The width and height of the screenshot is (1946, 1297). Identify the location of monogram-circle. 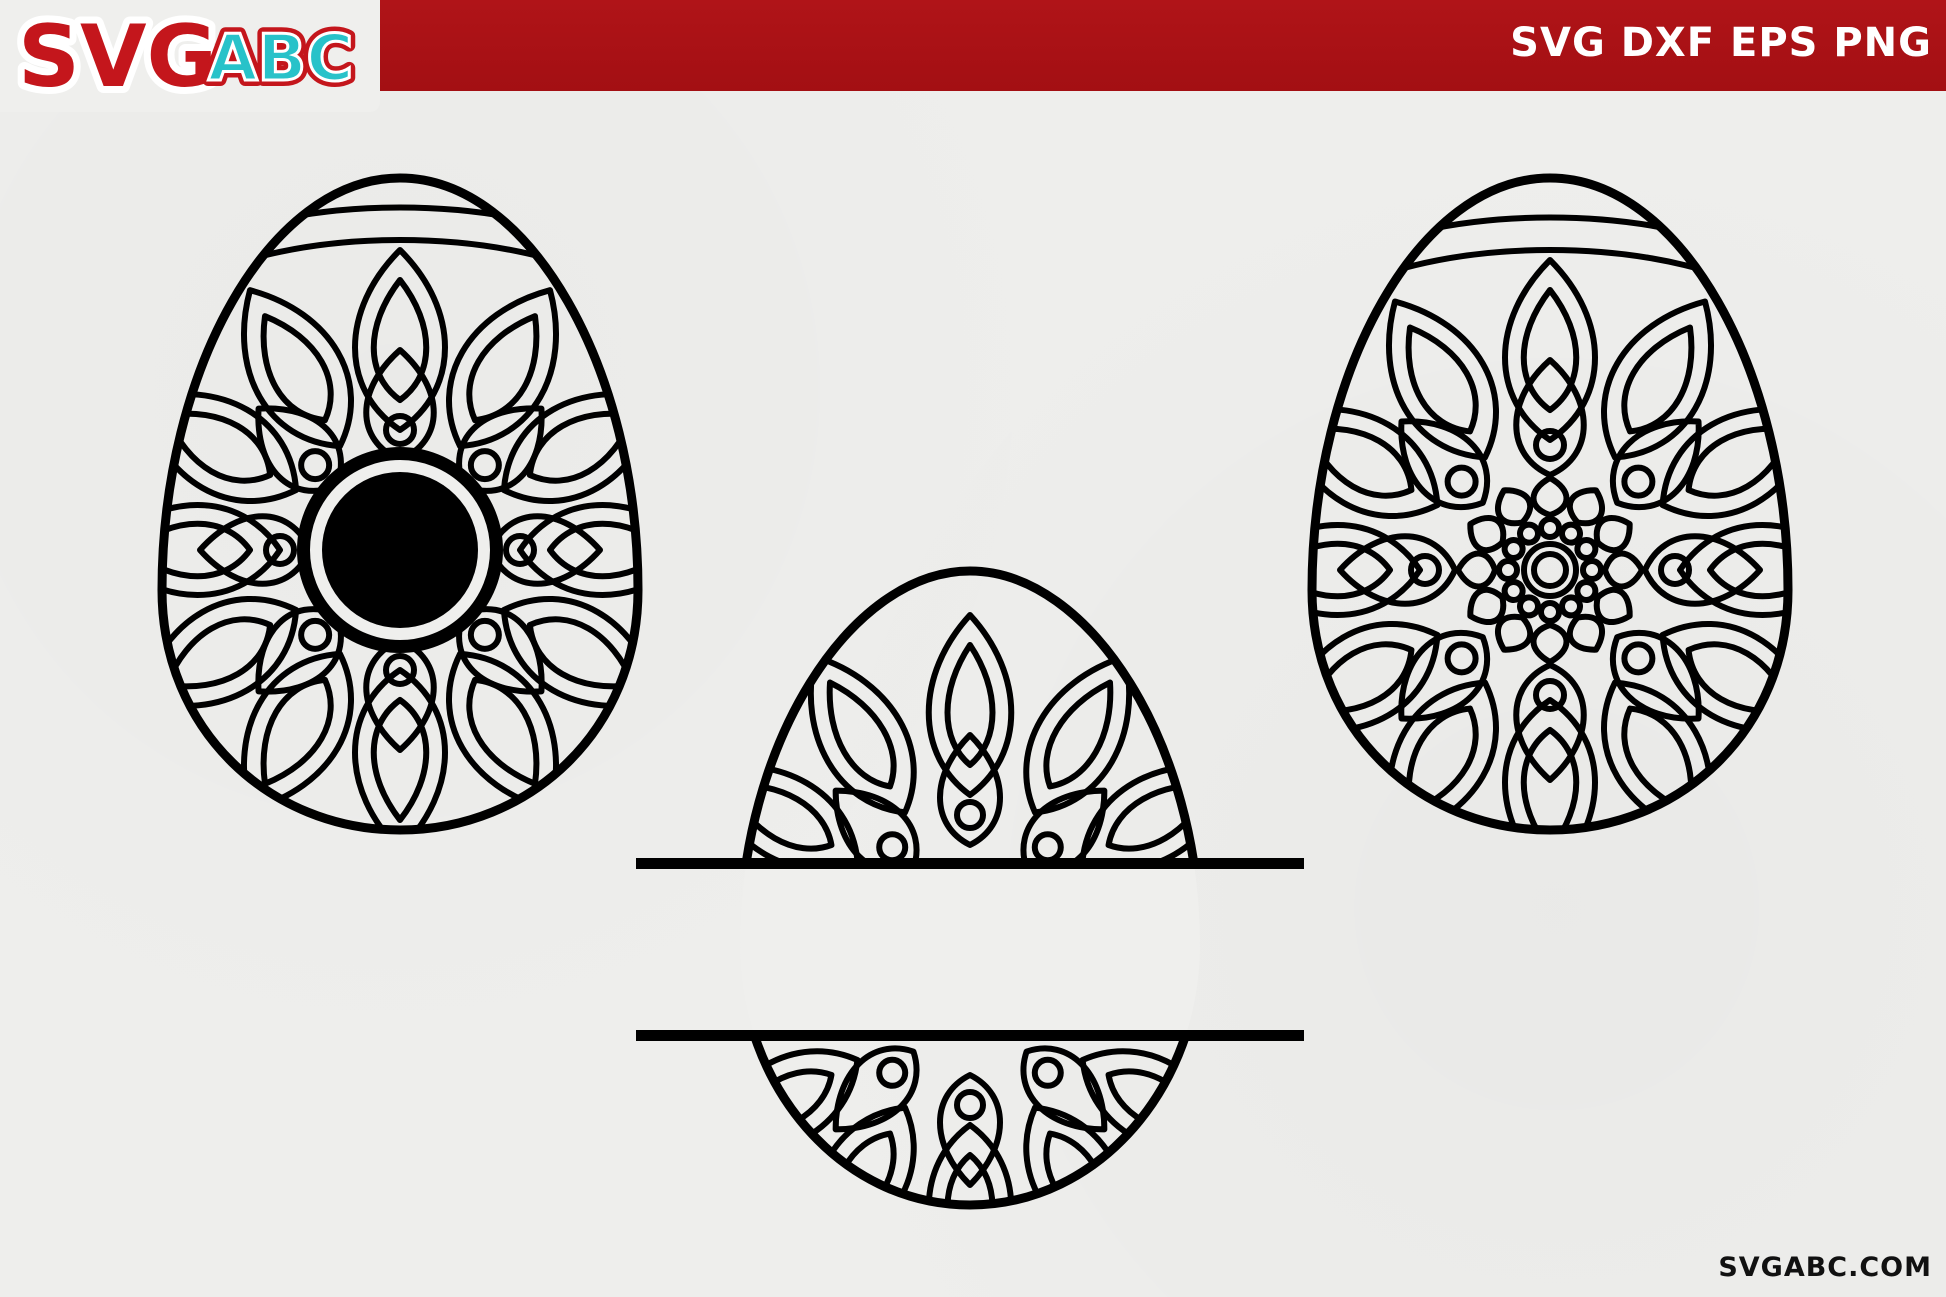
(400, 550).